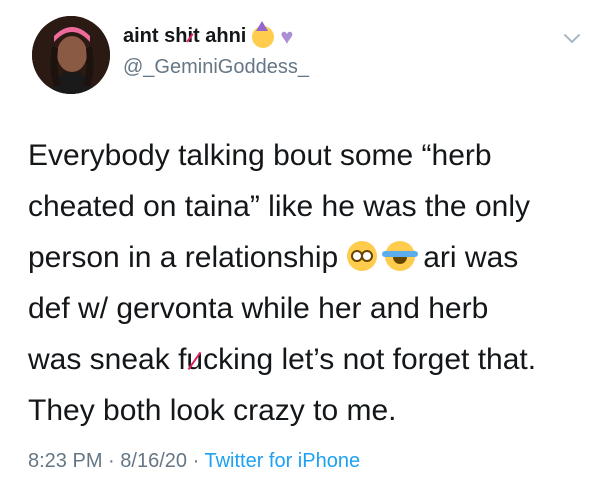 The height and width of the screenshot is (495, 595). What do you see at coordinates (220, 36) in the screenshot?
I see `author-name-part2: t ahni` at bounding box center [220, 36].